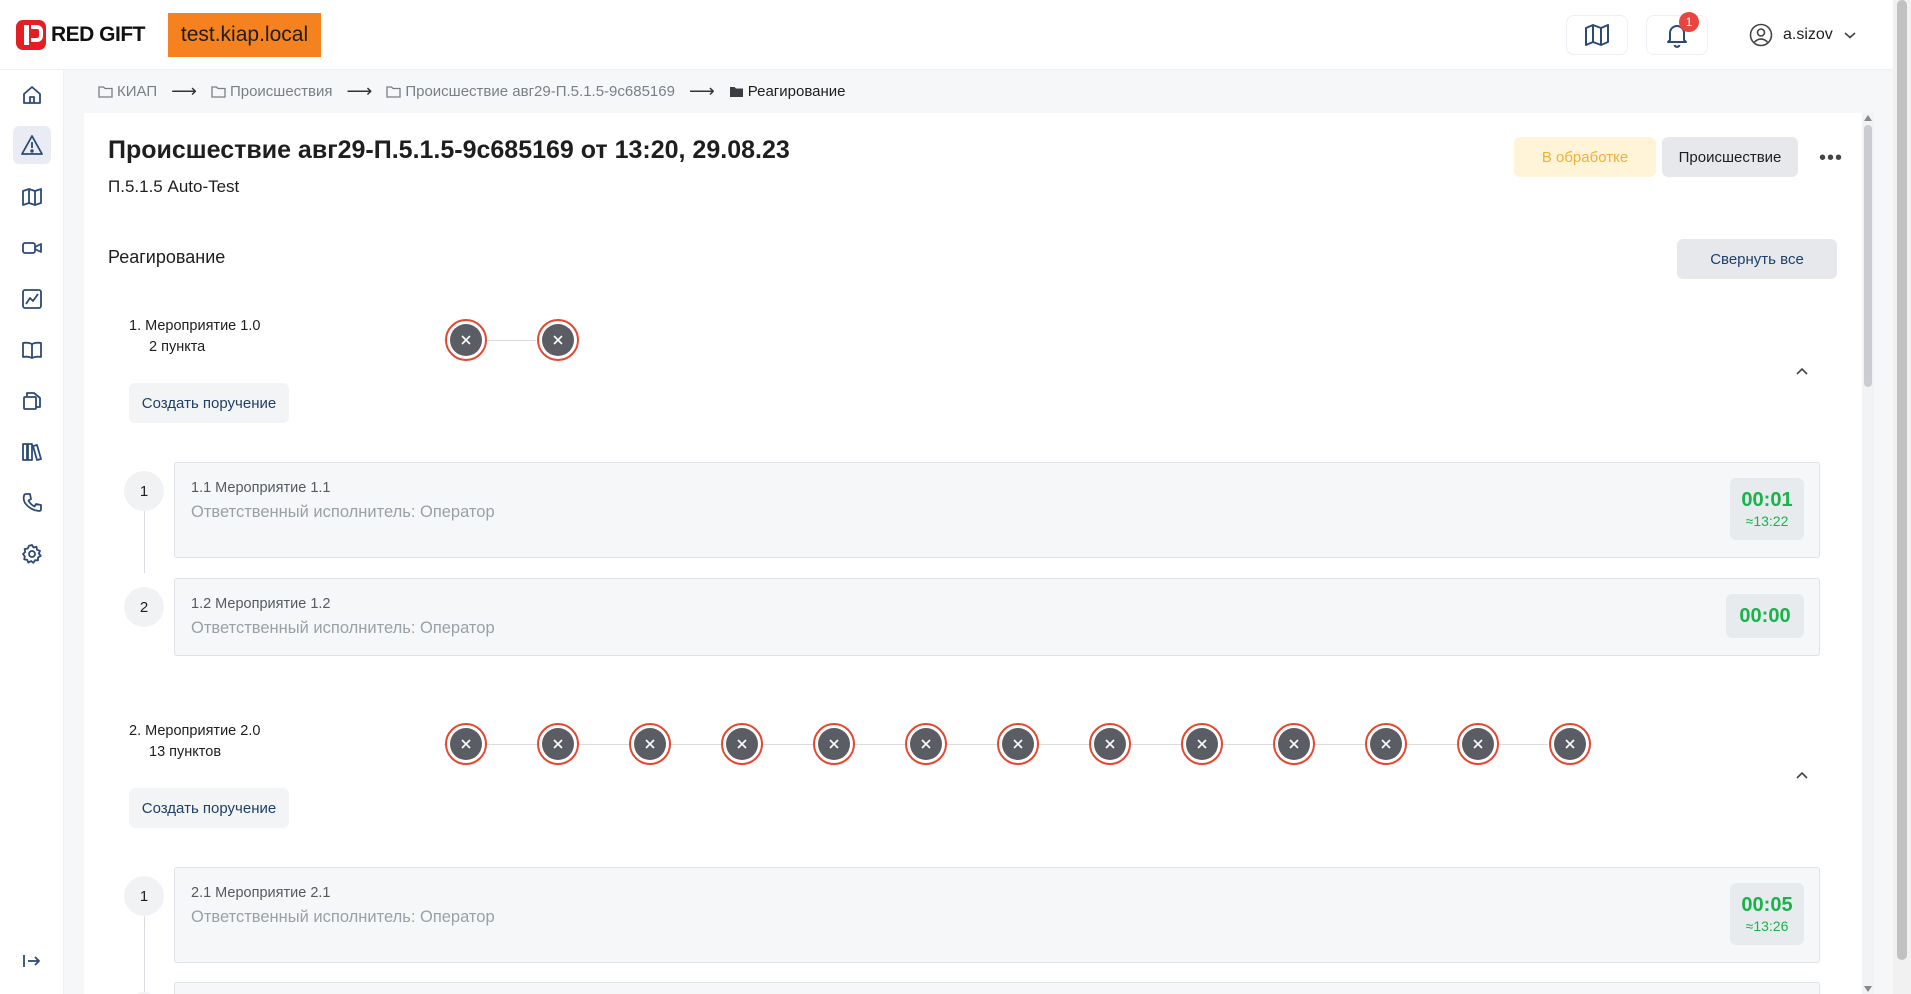  Describe the element at coordinates (1767, 521) in the screenshot. I see `timer-eta: ≈13:22` at that location.